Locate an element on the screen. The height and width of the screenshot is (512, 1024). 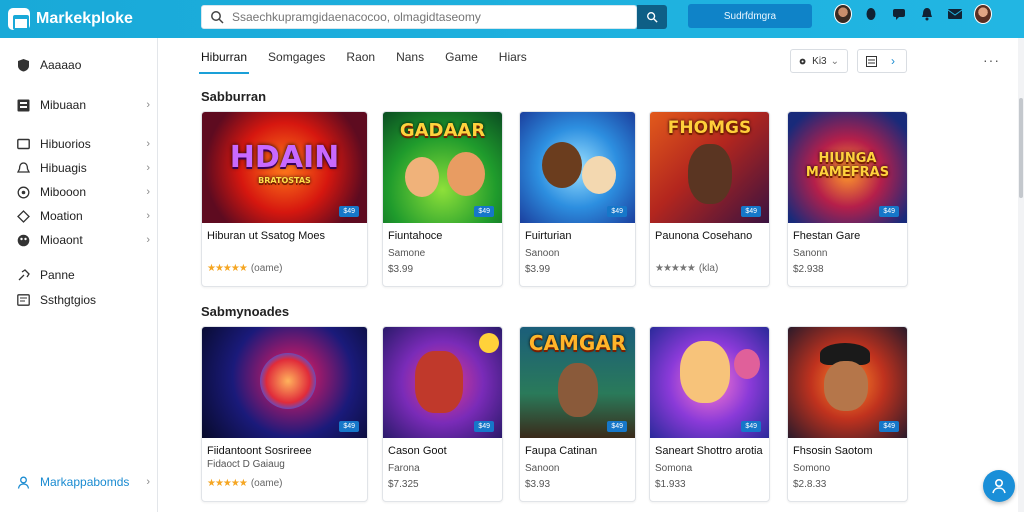
product-card: FHOMGS $49 Paunona Cosehano ★★★★★ (kla) is located at coordinates (709, 199).